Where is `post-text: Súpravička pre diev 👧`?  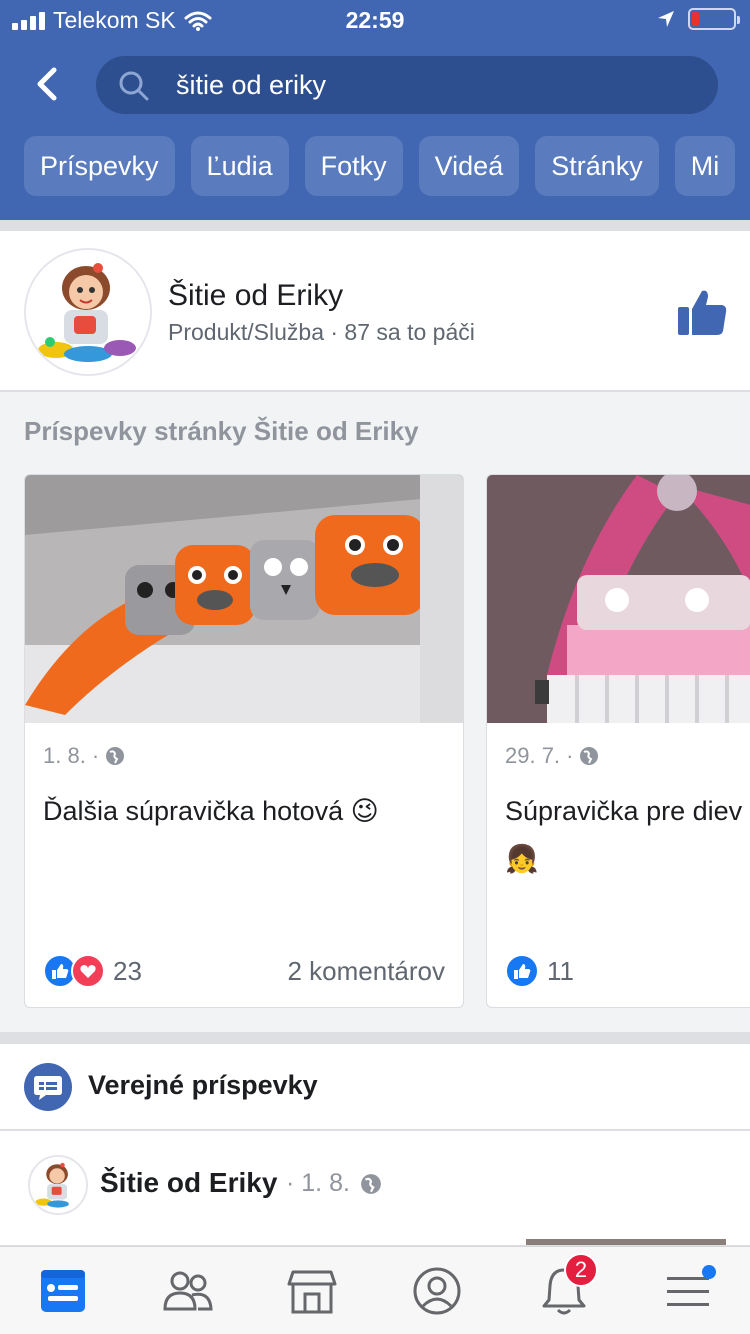 post-text: Súpravička pre diev 👧 is located at coordinates (627, 835).